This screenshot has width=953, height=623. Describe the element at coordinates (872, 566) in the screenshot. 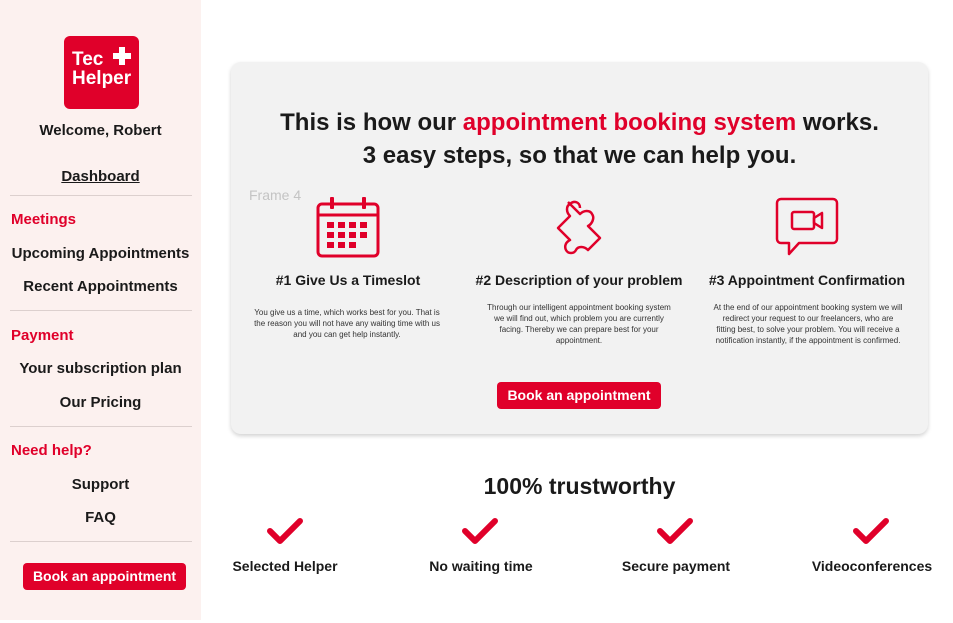

I see `trust-item-videoconferences: Videoconferences` at that location.